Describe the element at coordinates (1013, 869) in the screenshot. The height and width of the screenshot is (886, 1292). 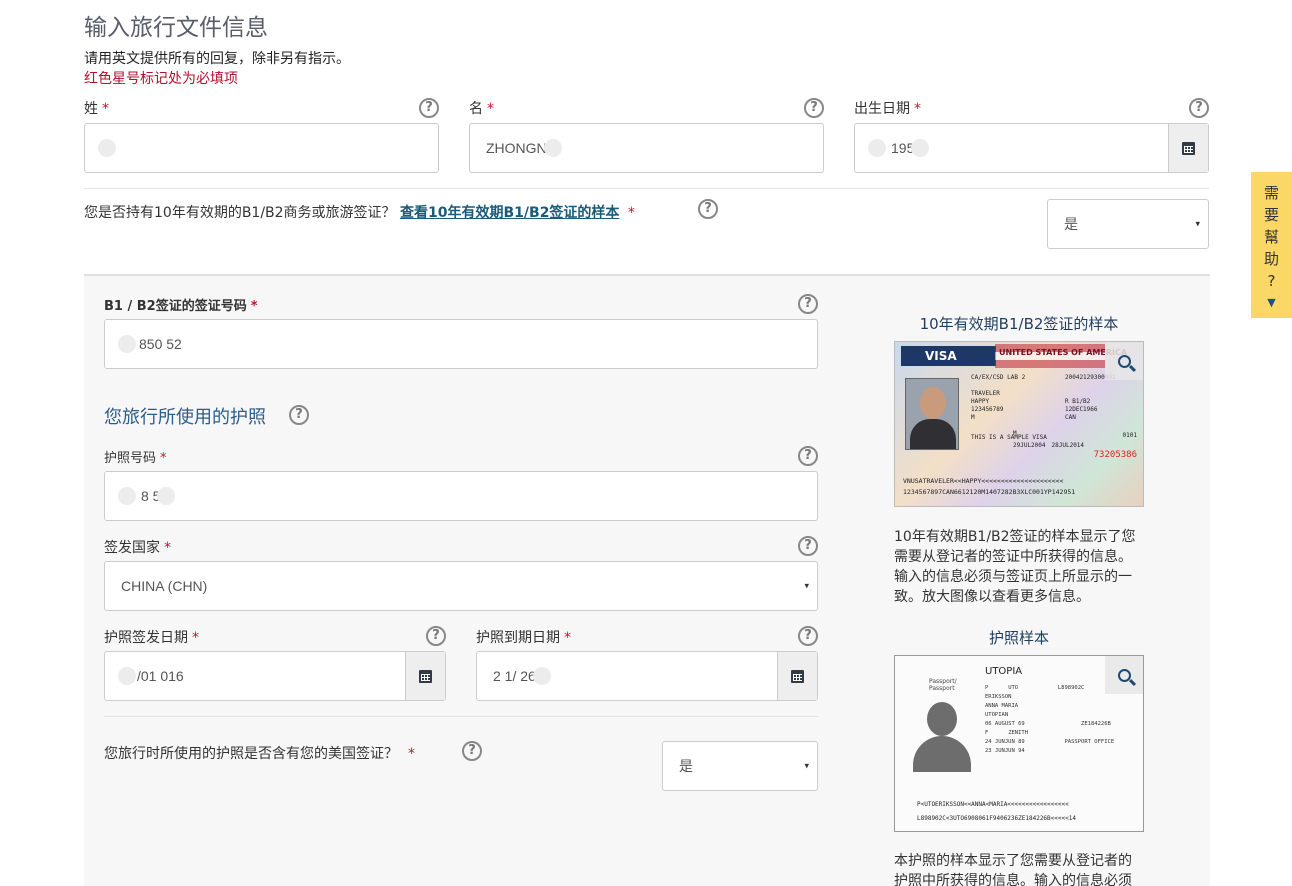
I see `passport-sample-description: 本护照的样本显示了您需要从登记者的护照中所获得的信息。输入的信息必须` at that location.